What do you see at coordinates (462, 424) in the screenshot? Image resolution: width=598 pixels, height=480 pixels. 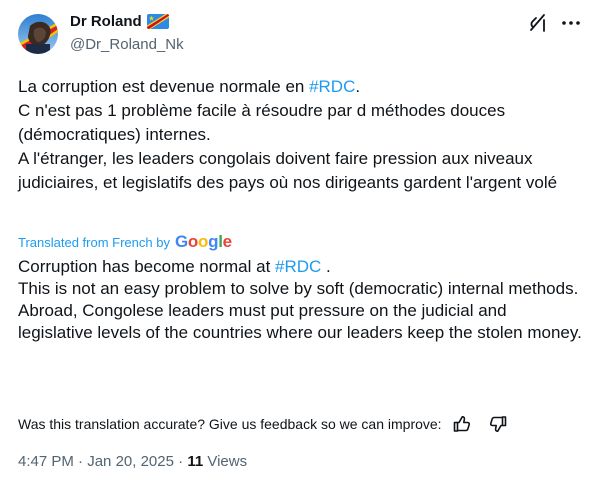 I see `thumbs-up-icon` at bounding box center [462, 424].